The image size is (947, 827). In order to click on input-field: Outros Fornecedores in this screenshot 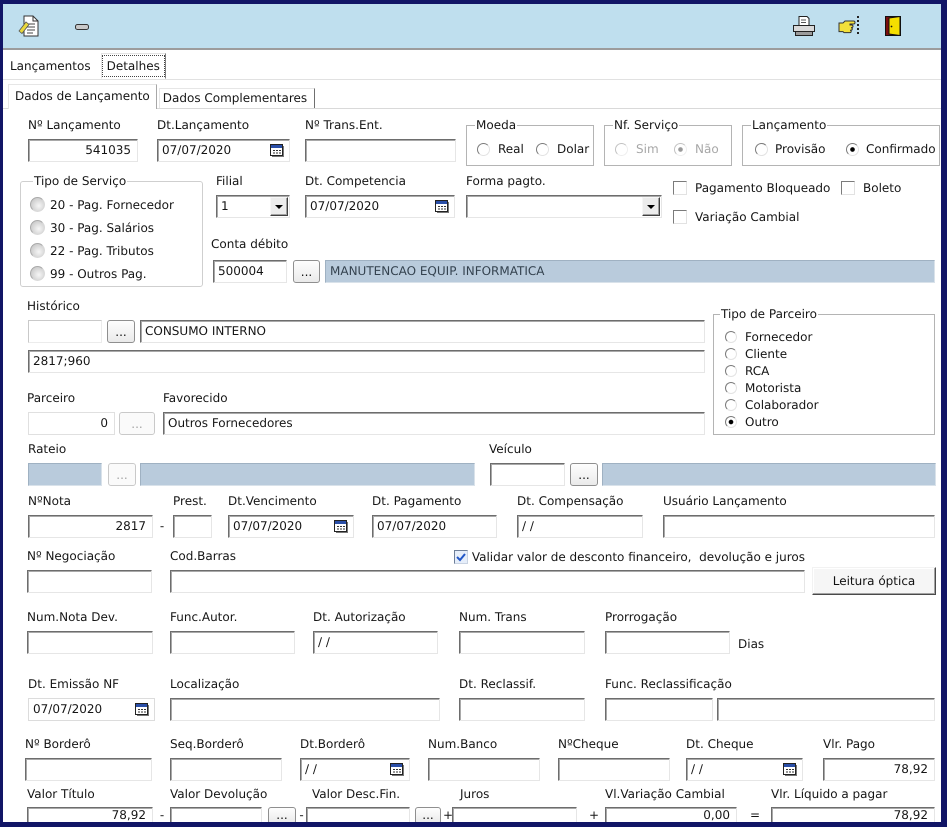, I will do `click(434, 423)`.